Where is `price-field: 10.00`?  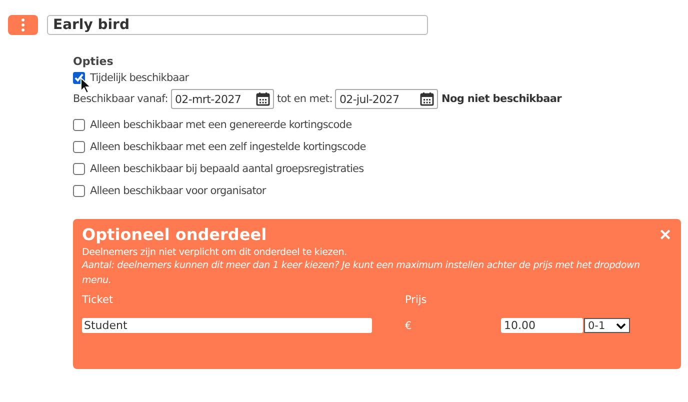
price-field: 10.00 is located at coordinates (542, 325).